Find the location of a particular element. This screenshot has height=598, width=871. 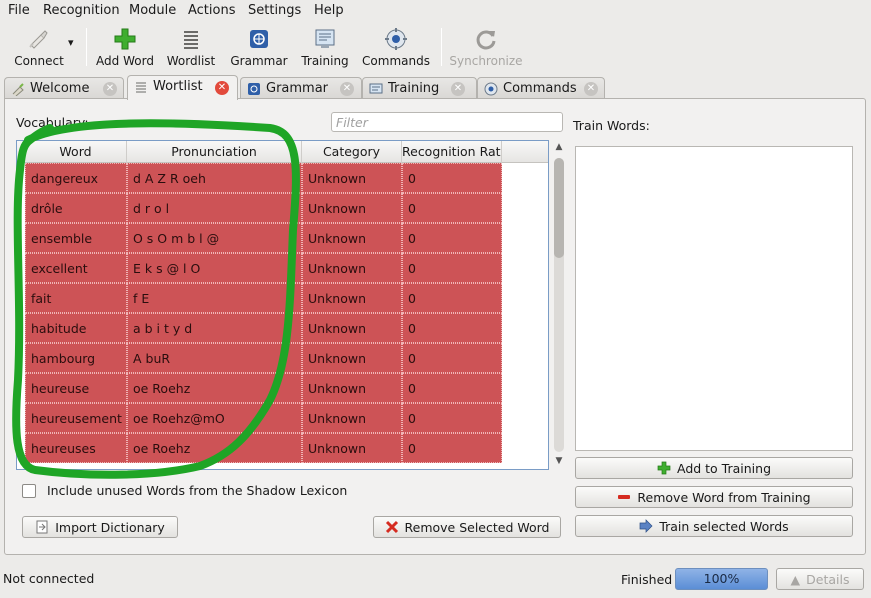

column-header-category: Category is located at coordinates (352, 152).